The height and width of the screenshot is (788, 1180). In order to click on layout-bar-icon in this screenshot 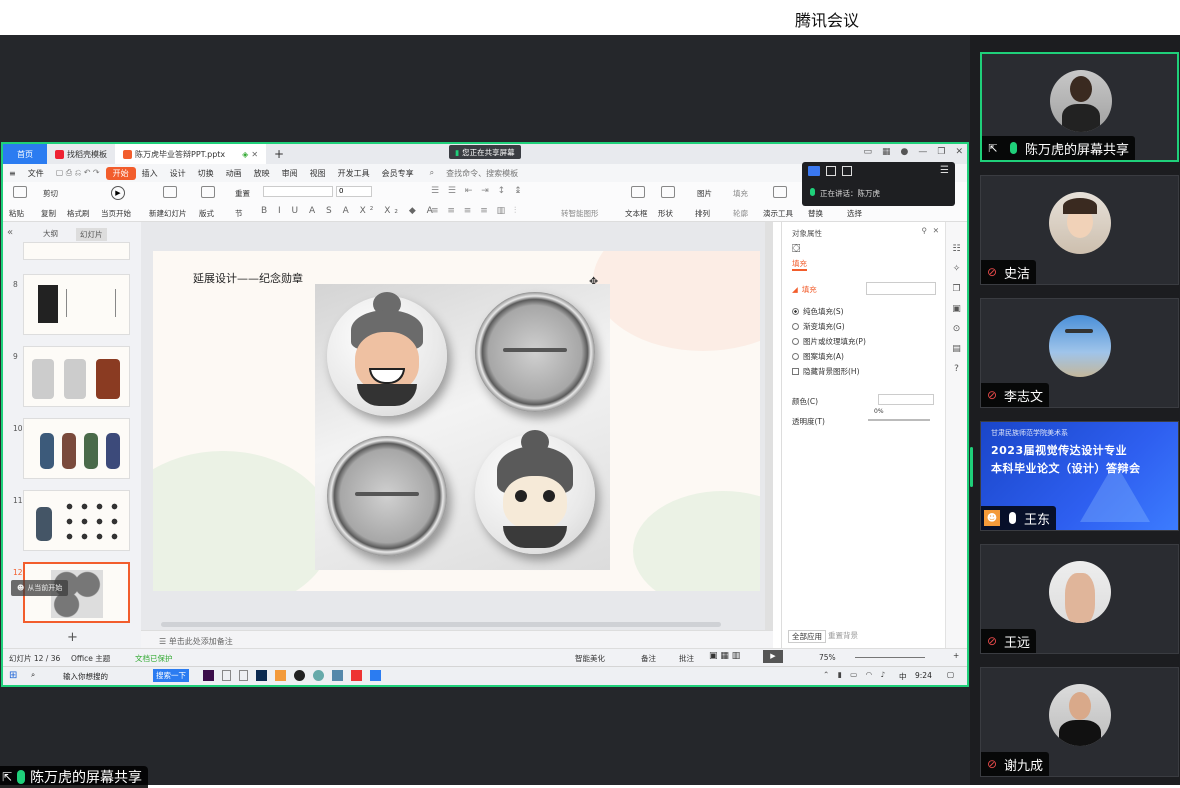, I will do `click(831, 171)`.